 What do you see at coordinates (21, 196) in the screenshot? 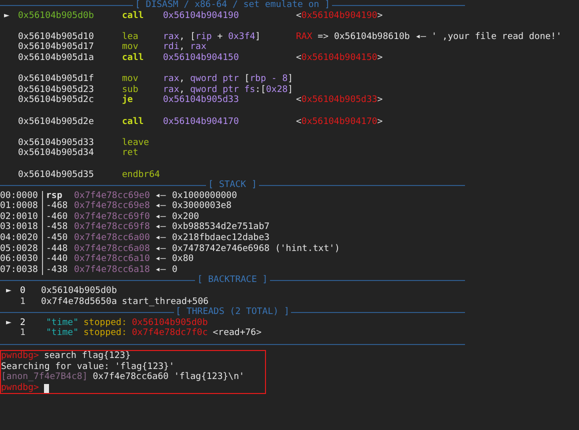
I see `stack-index: 00:0000` at bounding box center [21, 196].